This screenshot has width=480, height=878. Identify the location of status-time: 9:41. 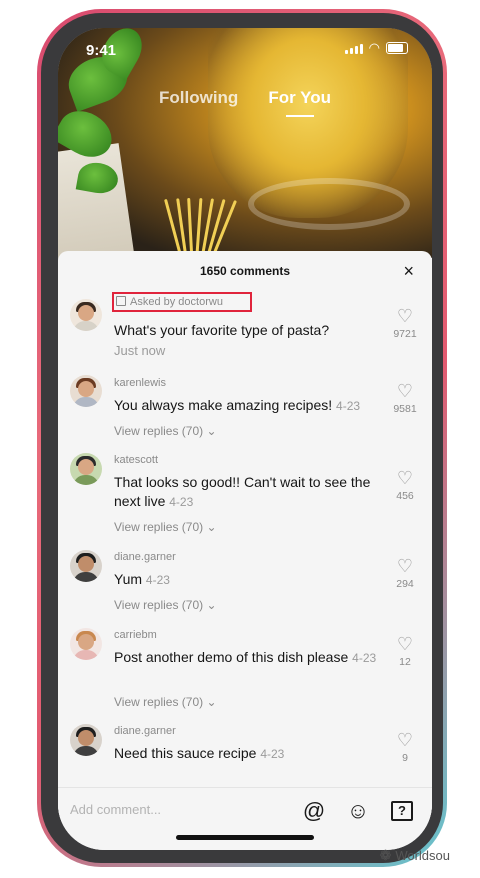
(101, 50).